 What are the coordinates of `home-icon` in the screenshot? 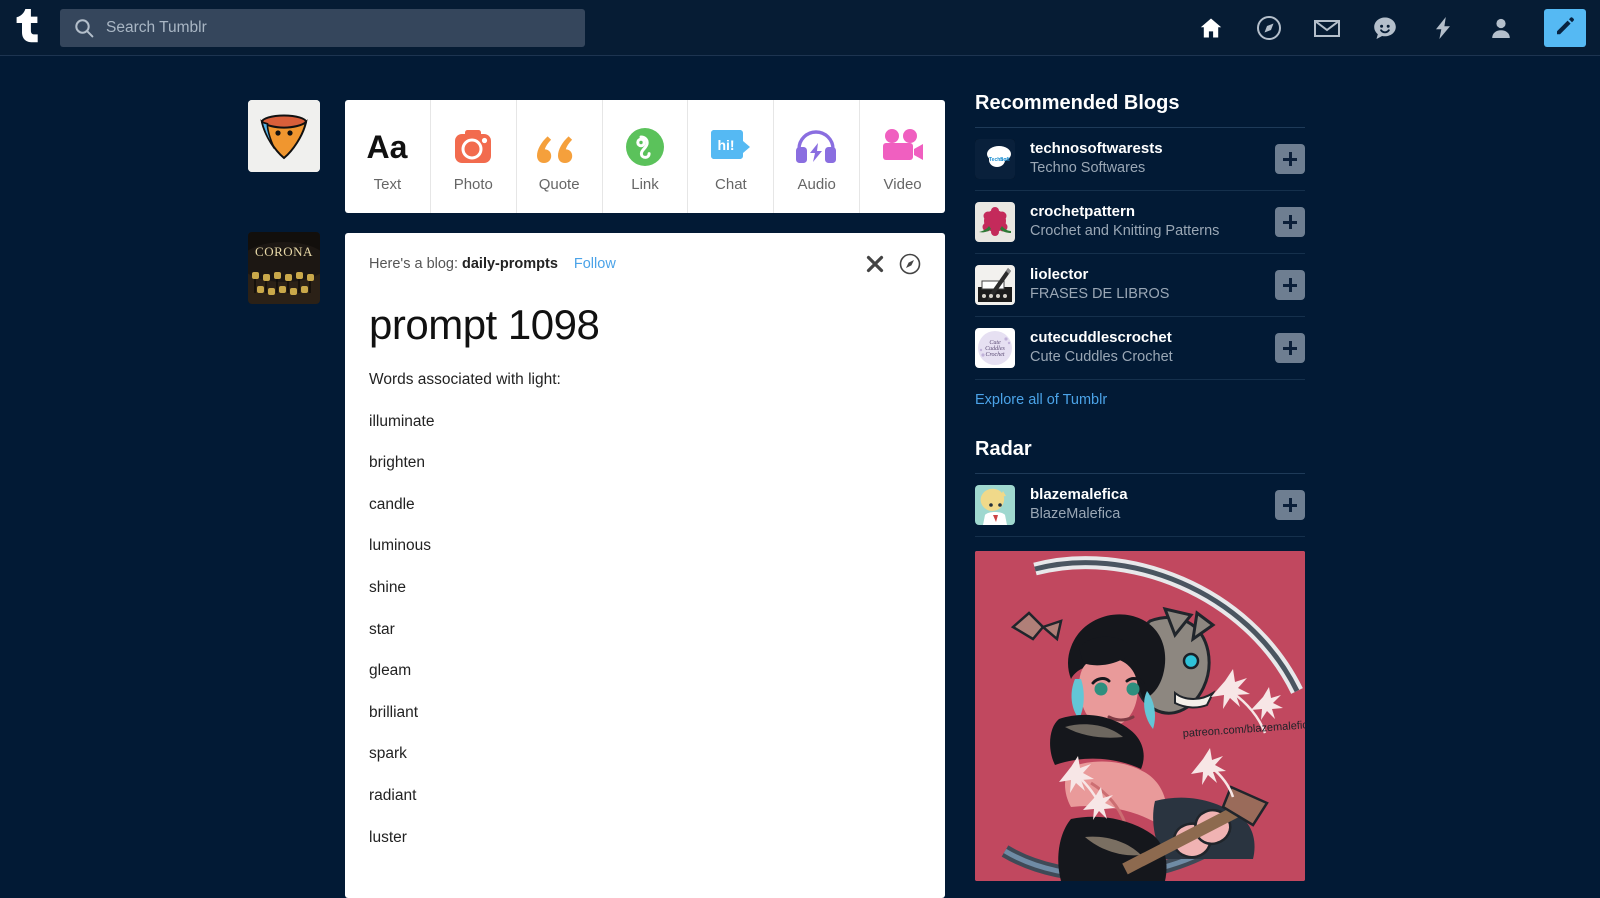 It's located at (1211, 28).